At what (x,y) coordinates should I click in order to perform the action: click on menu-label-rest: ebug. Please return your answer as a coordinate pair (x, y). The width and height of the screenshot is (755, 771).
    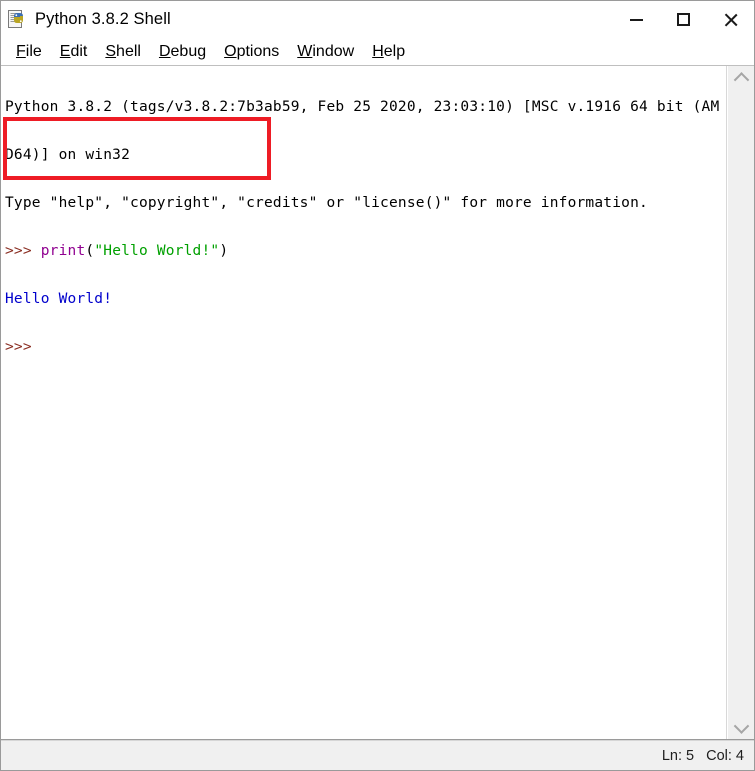
    Looking at the image, I should click on (188, 51).